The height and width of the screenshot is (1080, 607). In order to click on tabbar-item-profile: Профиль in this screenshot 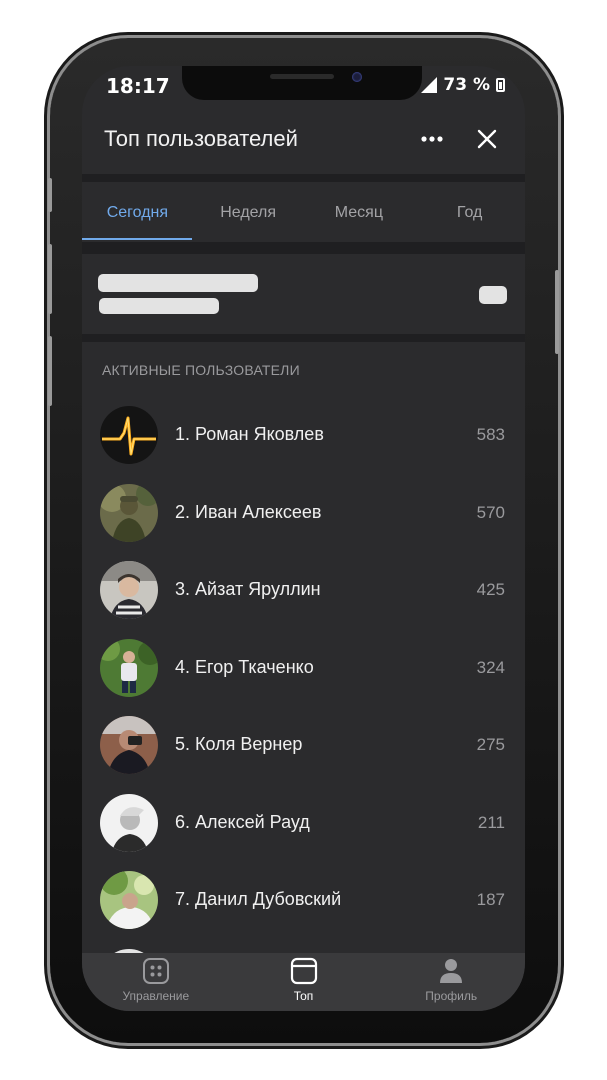, I will do `click(451, 982)`.